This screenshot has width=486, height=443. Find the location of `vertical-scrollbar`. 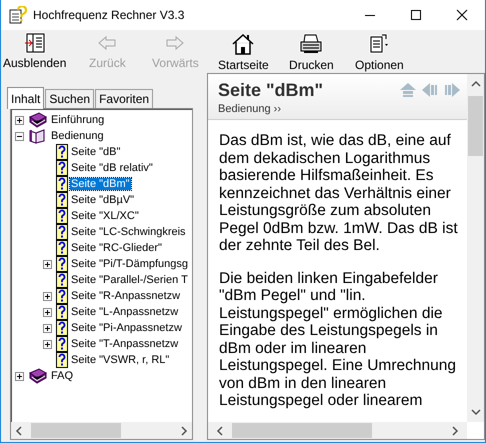

vertical-scrollbar is located at coordinates (475, 248).